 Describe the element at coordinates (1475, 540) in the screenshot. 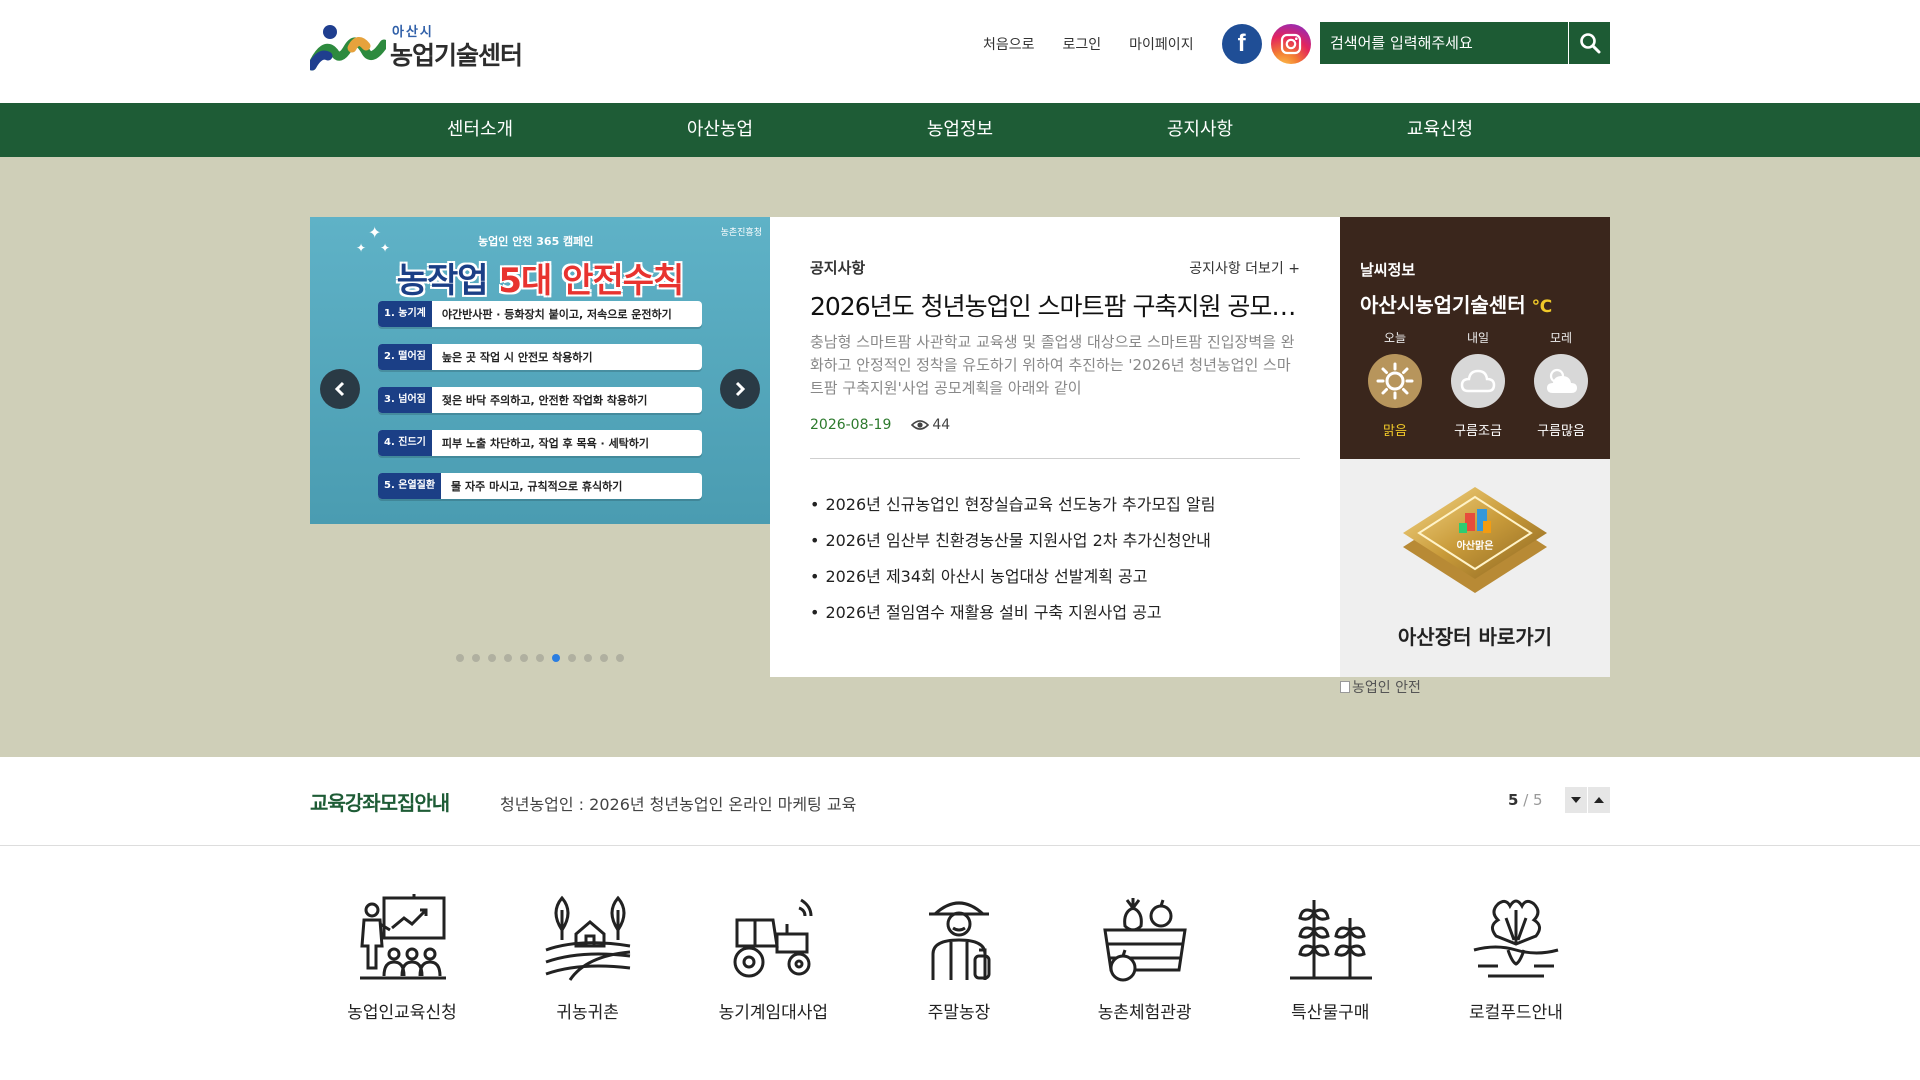

I see `asan-market-badge-icon: 아산맑은` at that location.